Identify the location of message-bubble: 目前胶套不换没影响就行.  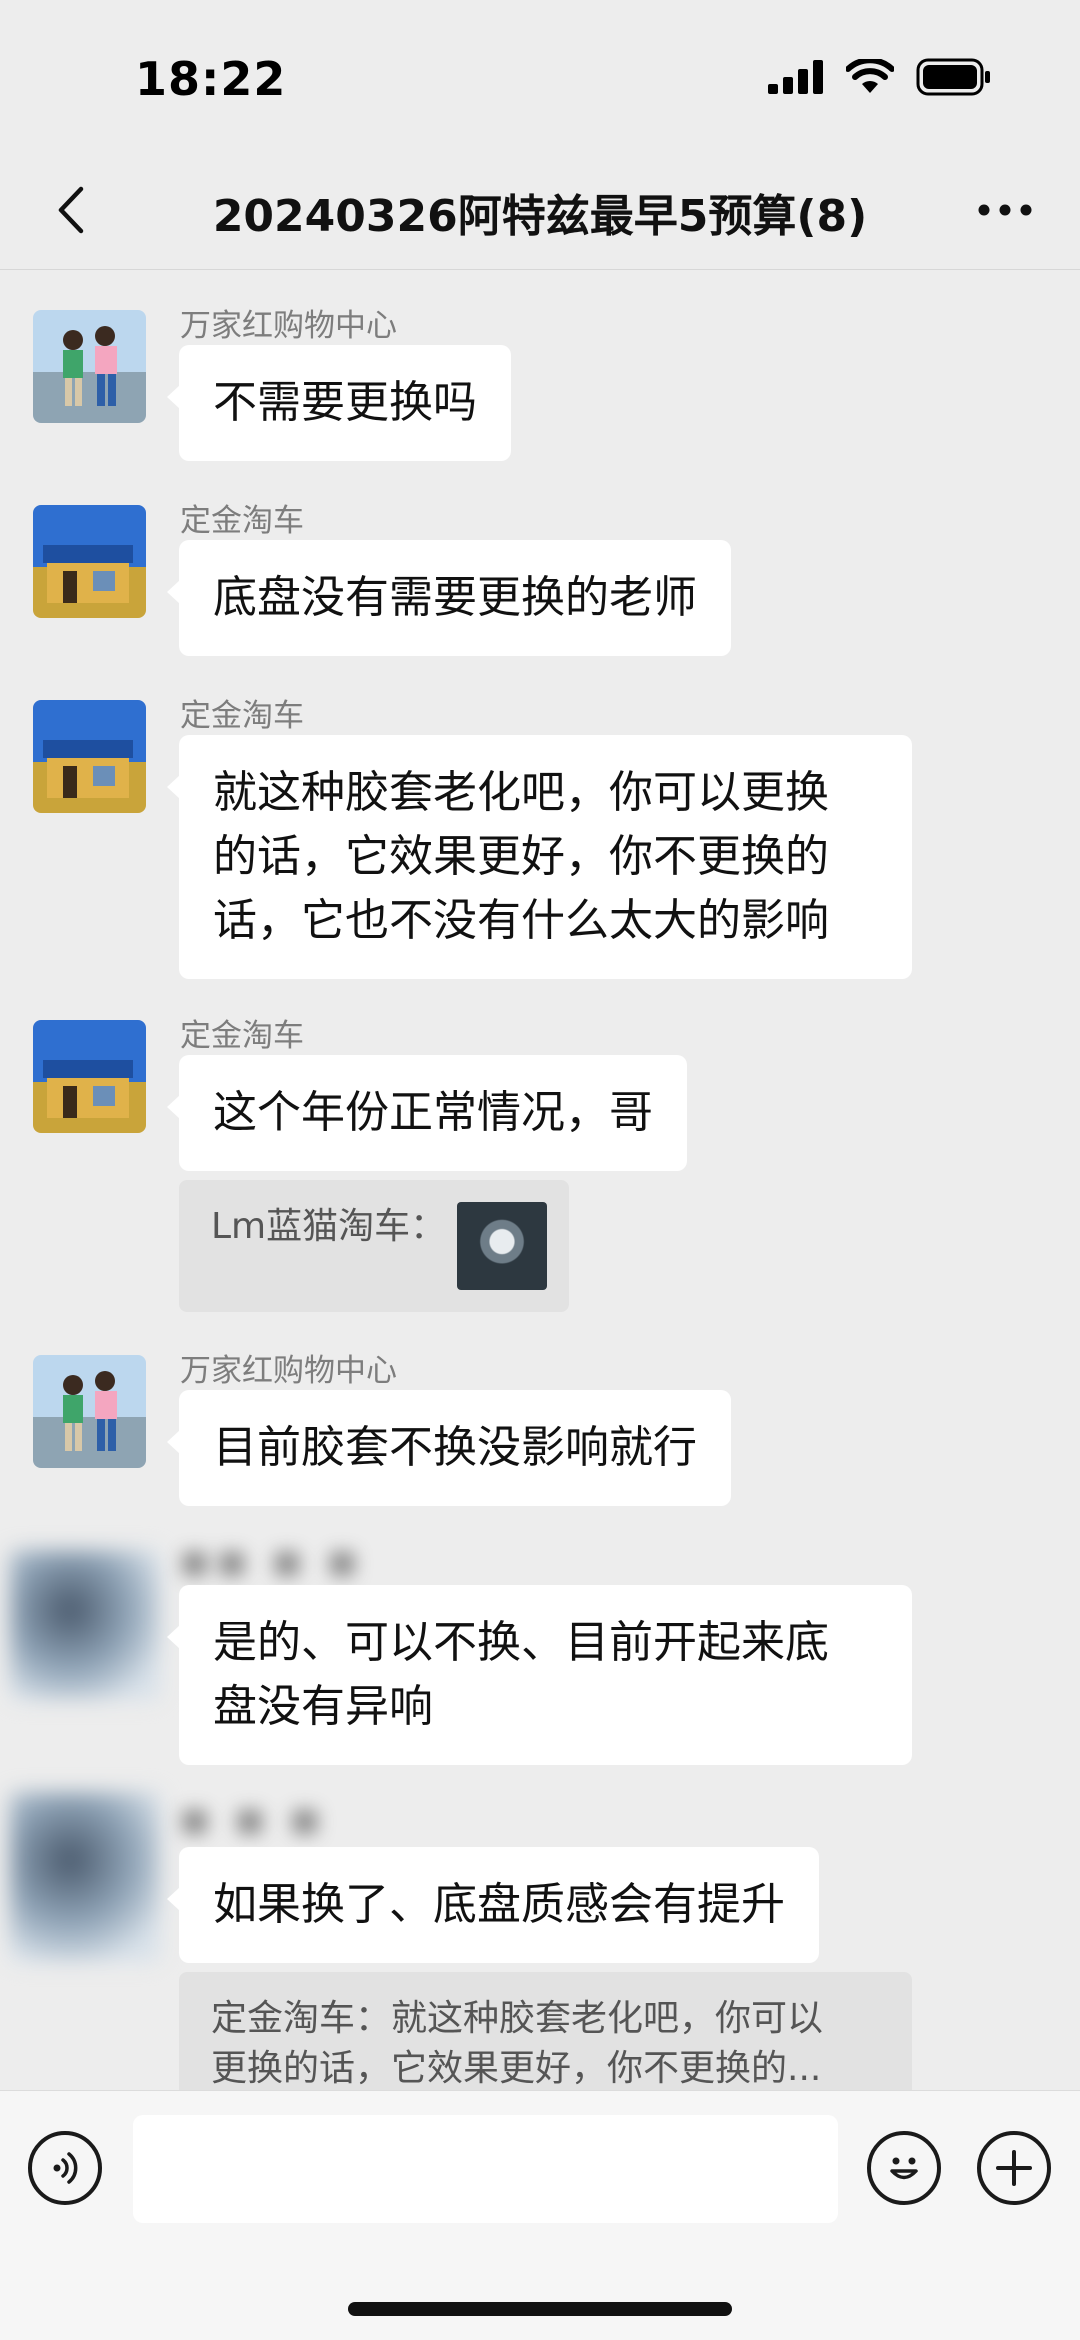
(449, 1448).